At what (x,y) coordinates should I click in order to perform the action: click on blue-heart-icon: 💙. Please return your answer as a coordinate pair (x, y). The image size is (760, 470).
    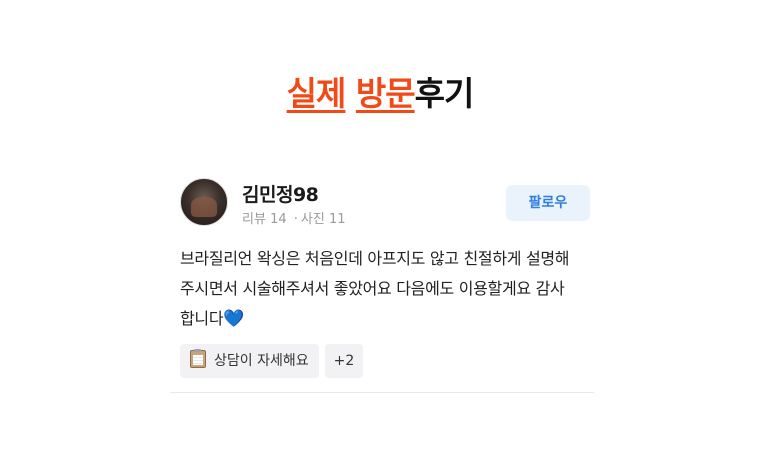
    Looking at the image, I should click on (234, 319).